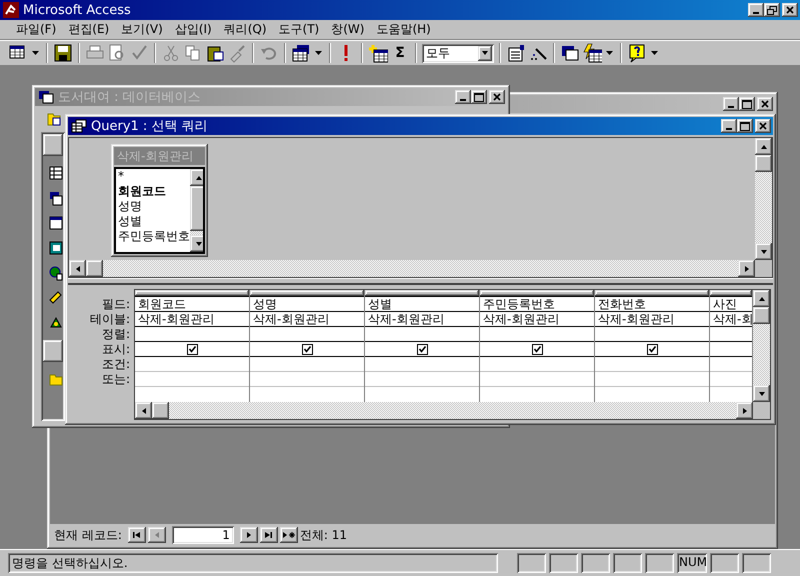 This screenshot has height=576, width=800. I want to click on menu-item: 편집(E), so click(89, 29).